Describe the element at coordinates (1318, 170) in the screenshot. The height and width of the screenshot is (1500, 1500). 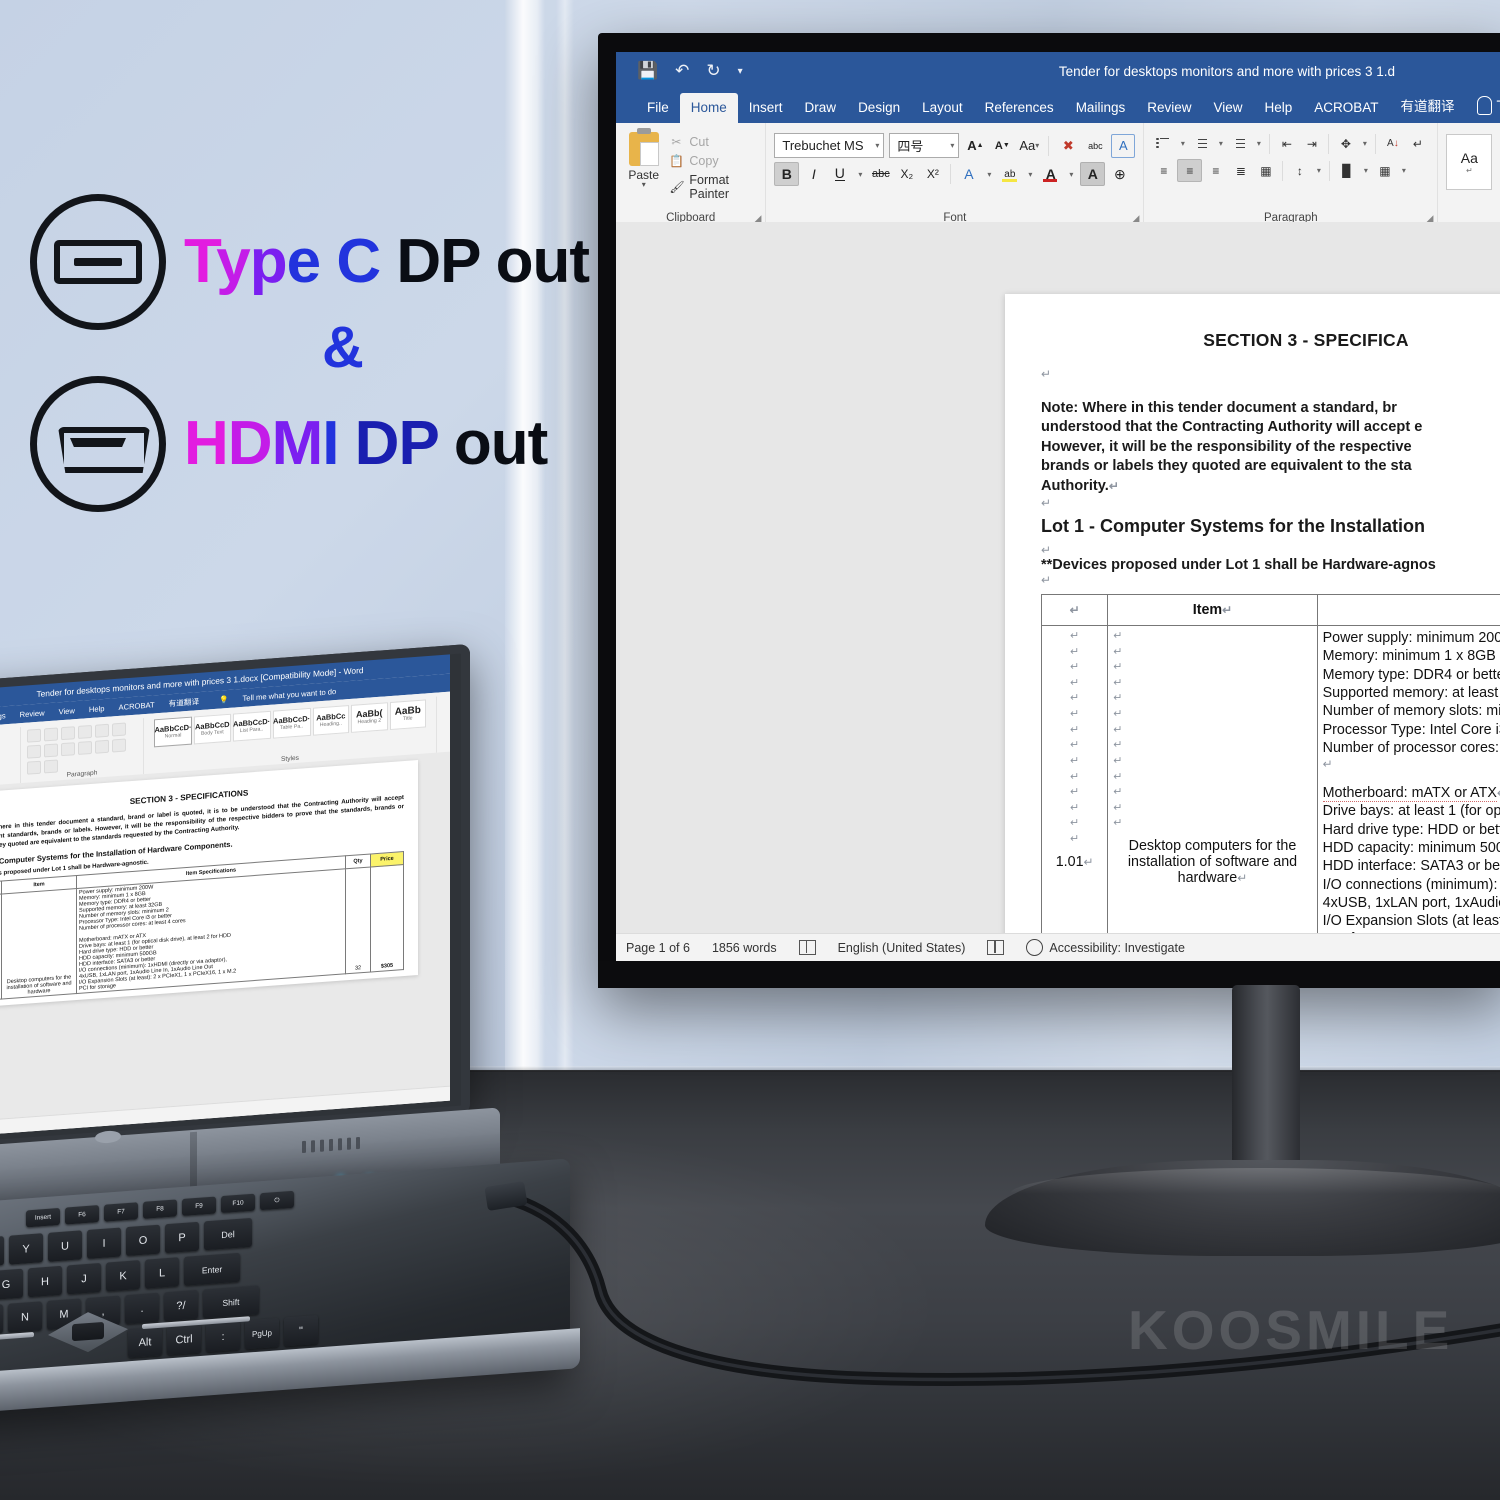
I see `line-spacing-dropdown-icon: ▾` at that location.